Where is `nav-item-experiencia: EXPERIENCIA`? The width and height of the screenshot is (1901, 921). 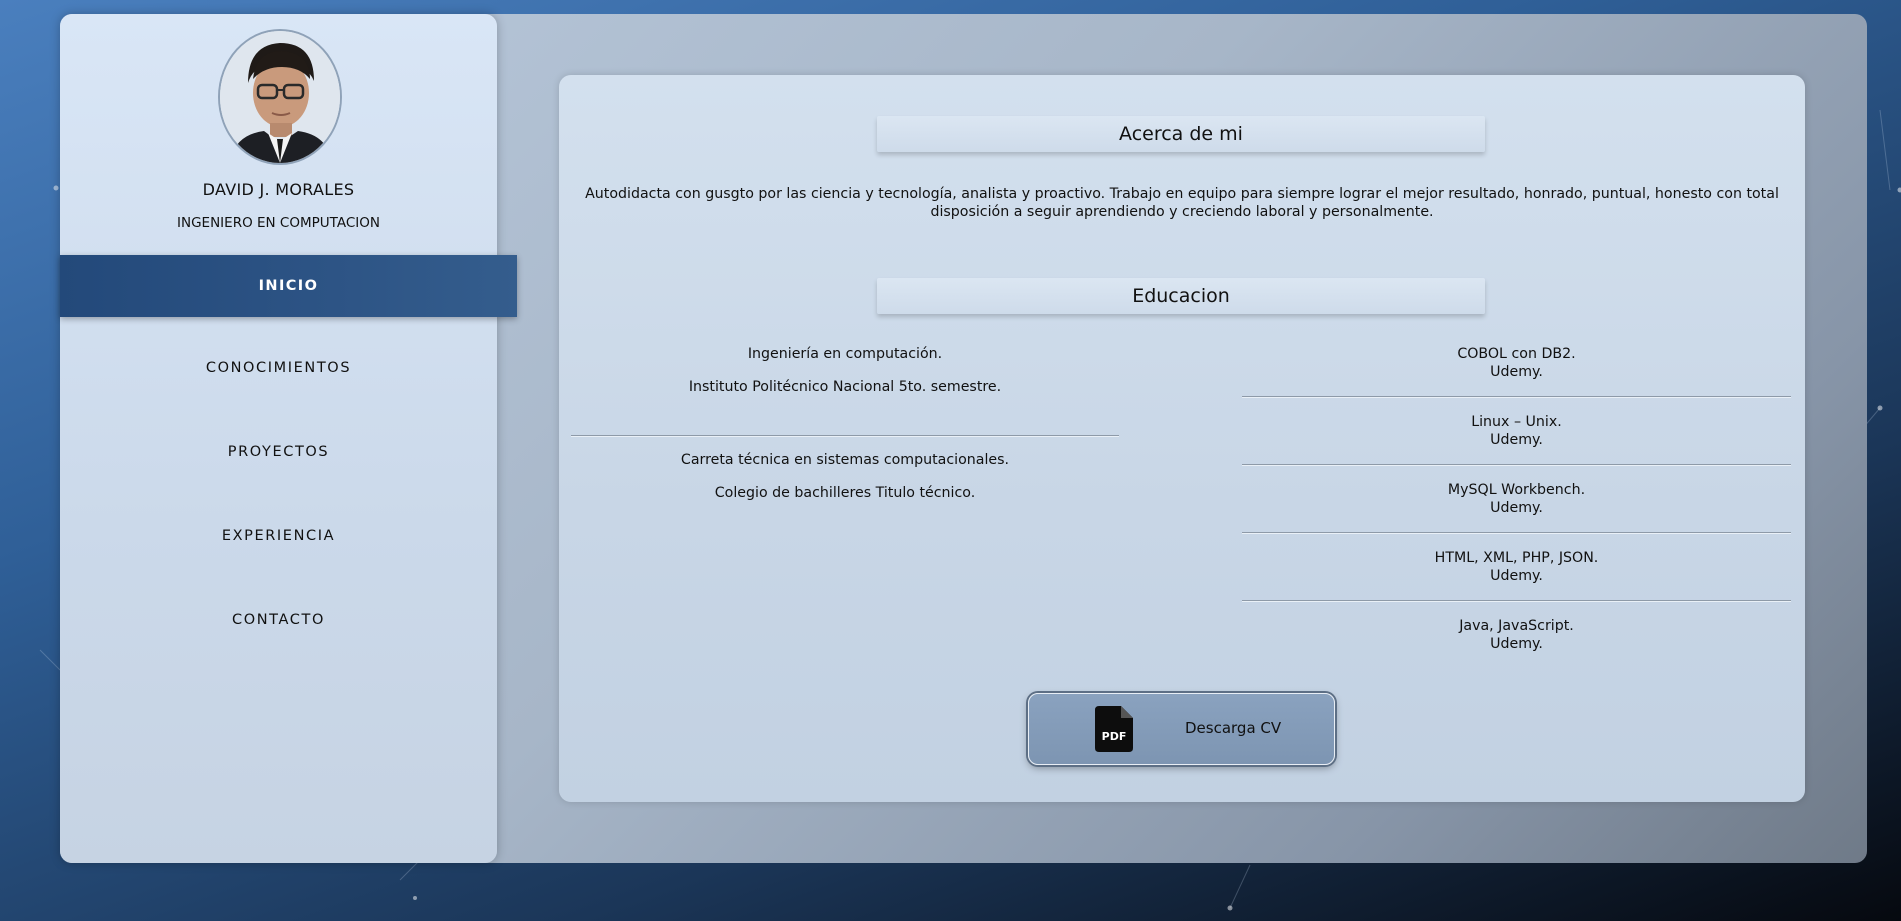 nav-item-experiencia: EXPERIENCIA is located at coordinates (278, 536).